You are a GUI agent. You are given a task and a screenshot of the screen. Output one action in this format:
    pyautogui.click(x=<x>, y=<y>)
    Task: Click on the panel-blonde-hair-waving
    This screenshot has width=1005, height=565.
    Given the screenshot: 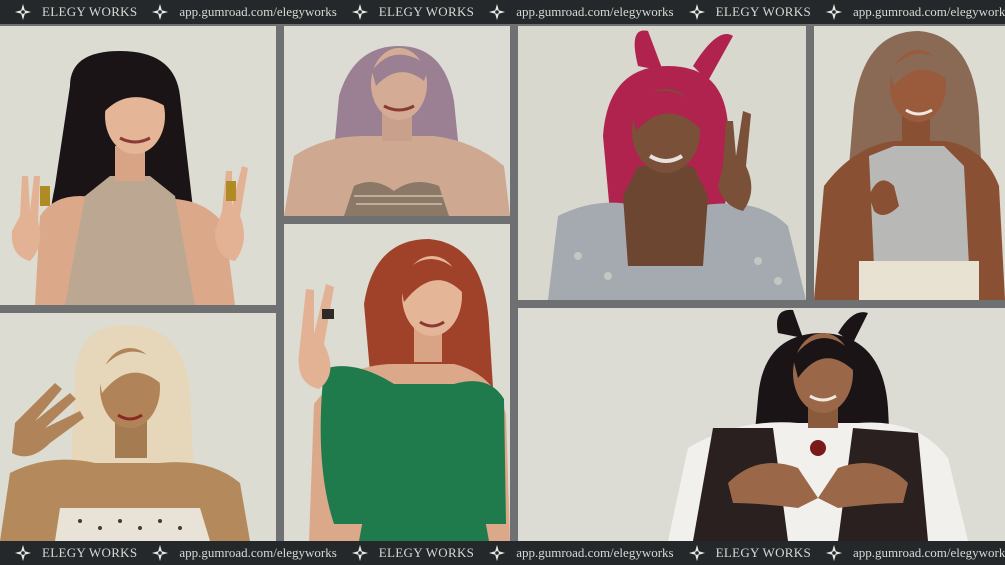 What is the action you would take?
    pyautogui.click(x=138, y=427)
    